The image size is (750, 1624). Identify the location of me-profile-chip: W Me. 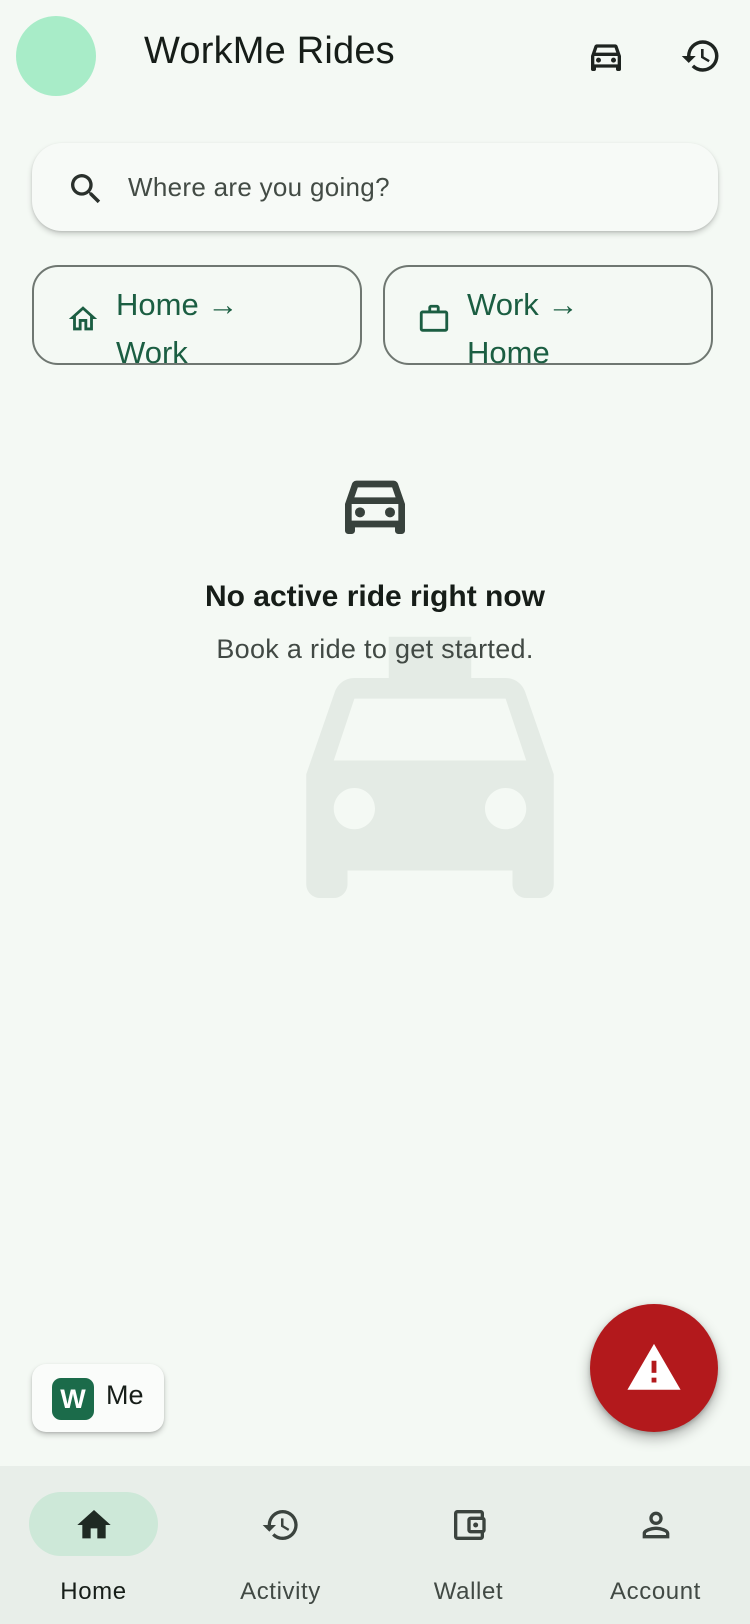
(98, 1398).